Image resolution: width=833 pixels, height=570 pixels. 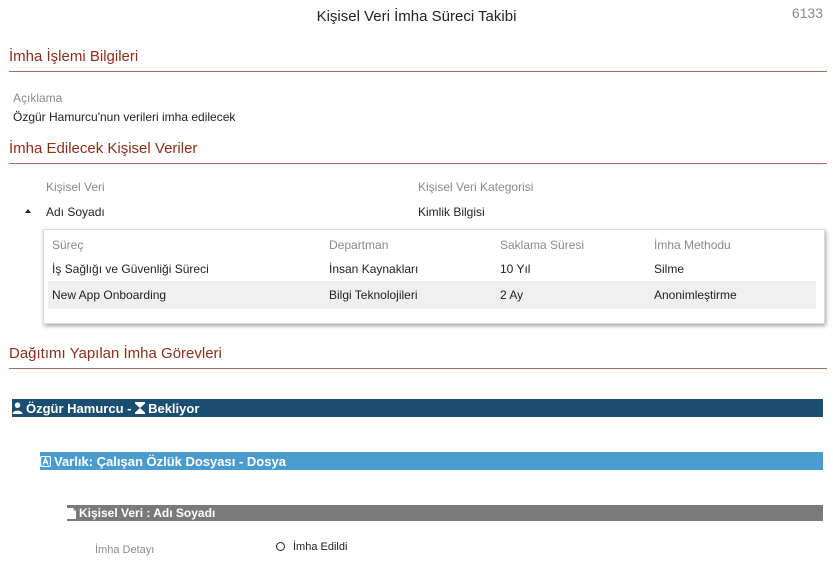 I want to click on detail-header-method: İmha Methodu, so click(x=692, y=245).